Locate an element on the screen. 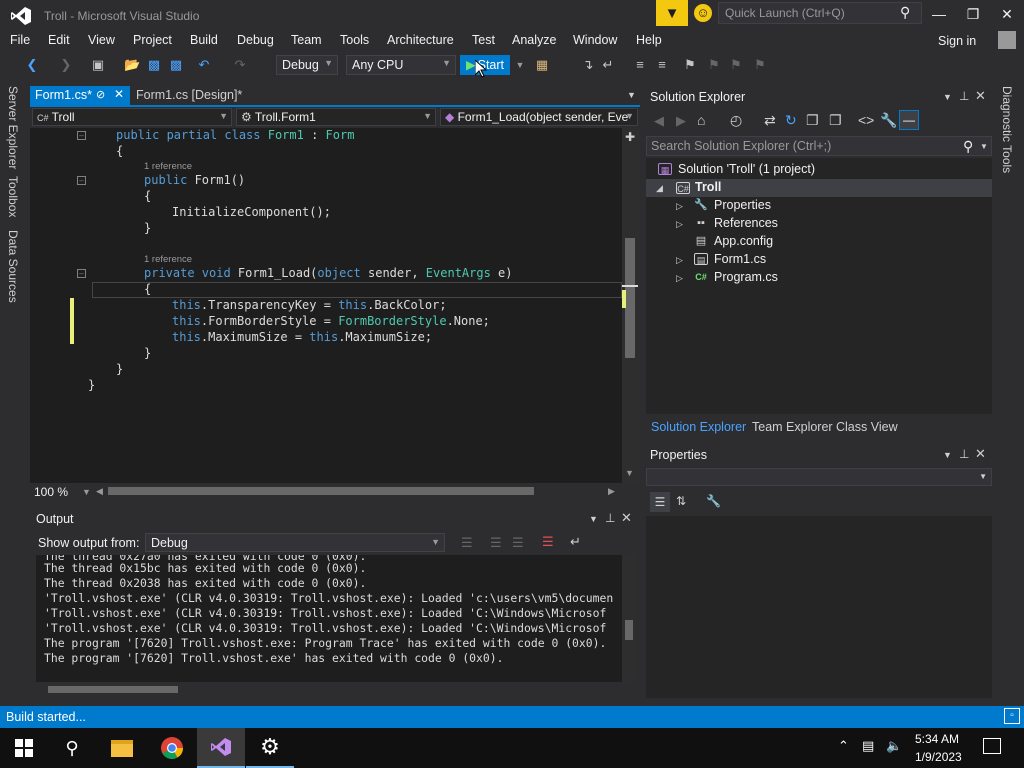 This screenshot has height=768, width=1024. pin-icon: ⊘ is located at coordinates (100, 94).